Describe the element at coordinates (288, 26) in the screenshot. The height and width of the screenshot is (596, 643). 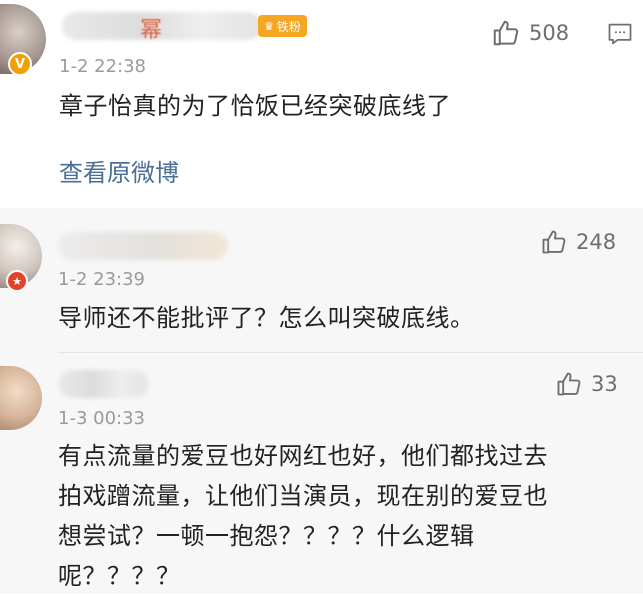
I see `fan-badge-label: 铁粉` at that location.